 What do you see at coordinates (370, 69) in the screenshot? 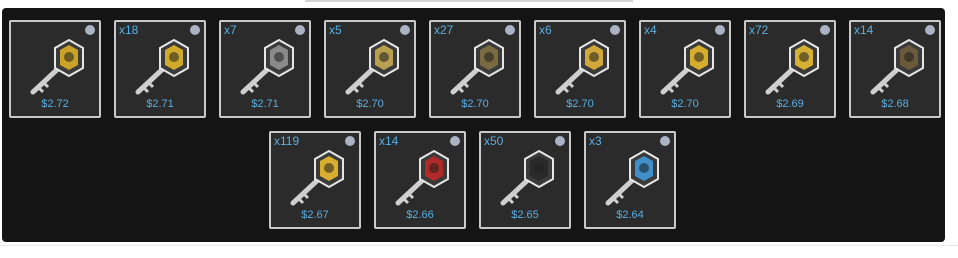
I see `inventory-item-tile: x5 $2.70` at bounding box center [370, 69].